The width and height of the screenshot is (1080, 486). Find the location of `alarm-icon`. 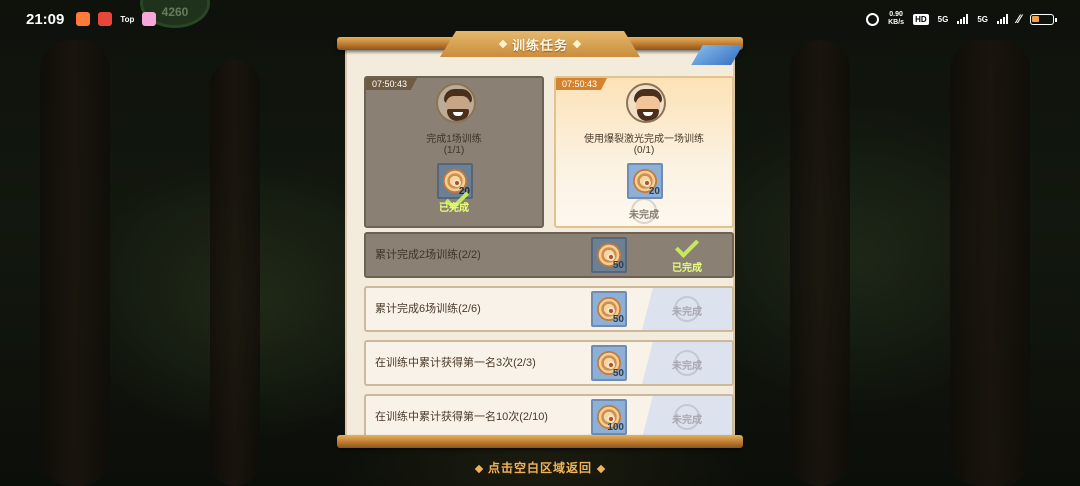

alarm-icon is located at coordinates (873, 19).